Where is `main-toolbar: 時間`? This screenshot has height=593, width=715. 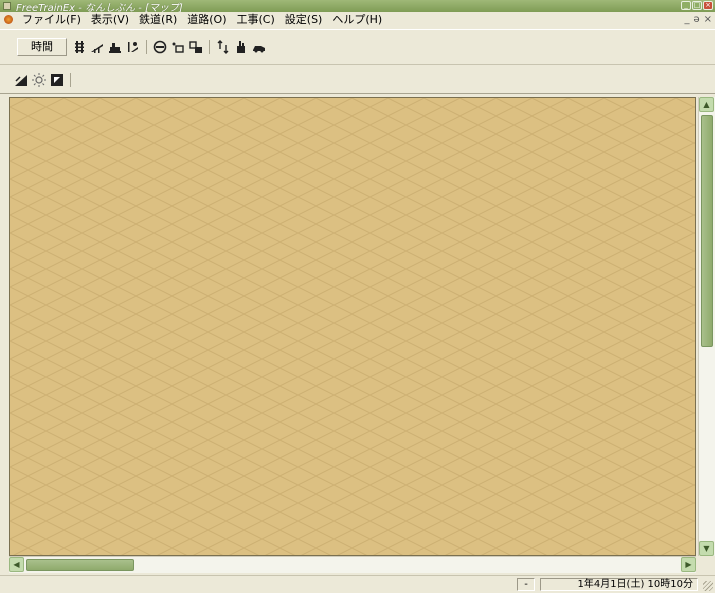
main-toolbar: 時間 is located at coordinates (357, 47).